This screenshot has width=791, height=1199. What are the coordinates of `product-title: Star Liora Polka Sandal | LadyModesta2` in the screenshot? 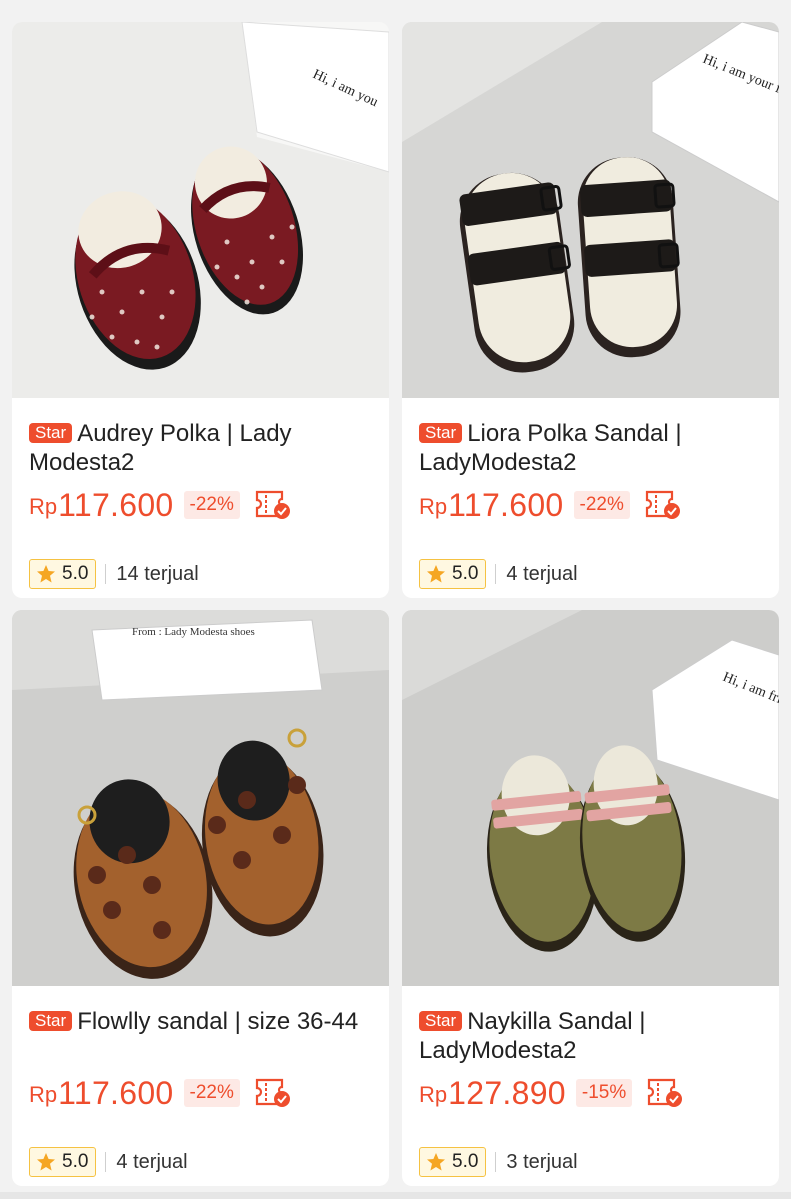 It's located at (591, 448).